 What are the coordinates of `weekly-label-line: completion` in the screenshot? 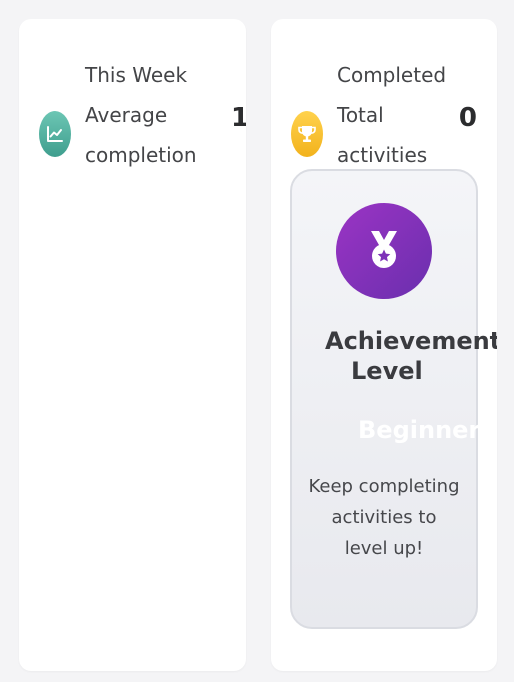 It's located at (141, 155).